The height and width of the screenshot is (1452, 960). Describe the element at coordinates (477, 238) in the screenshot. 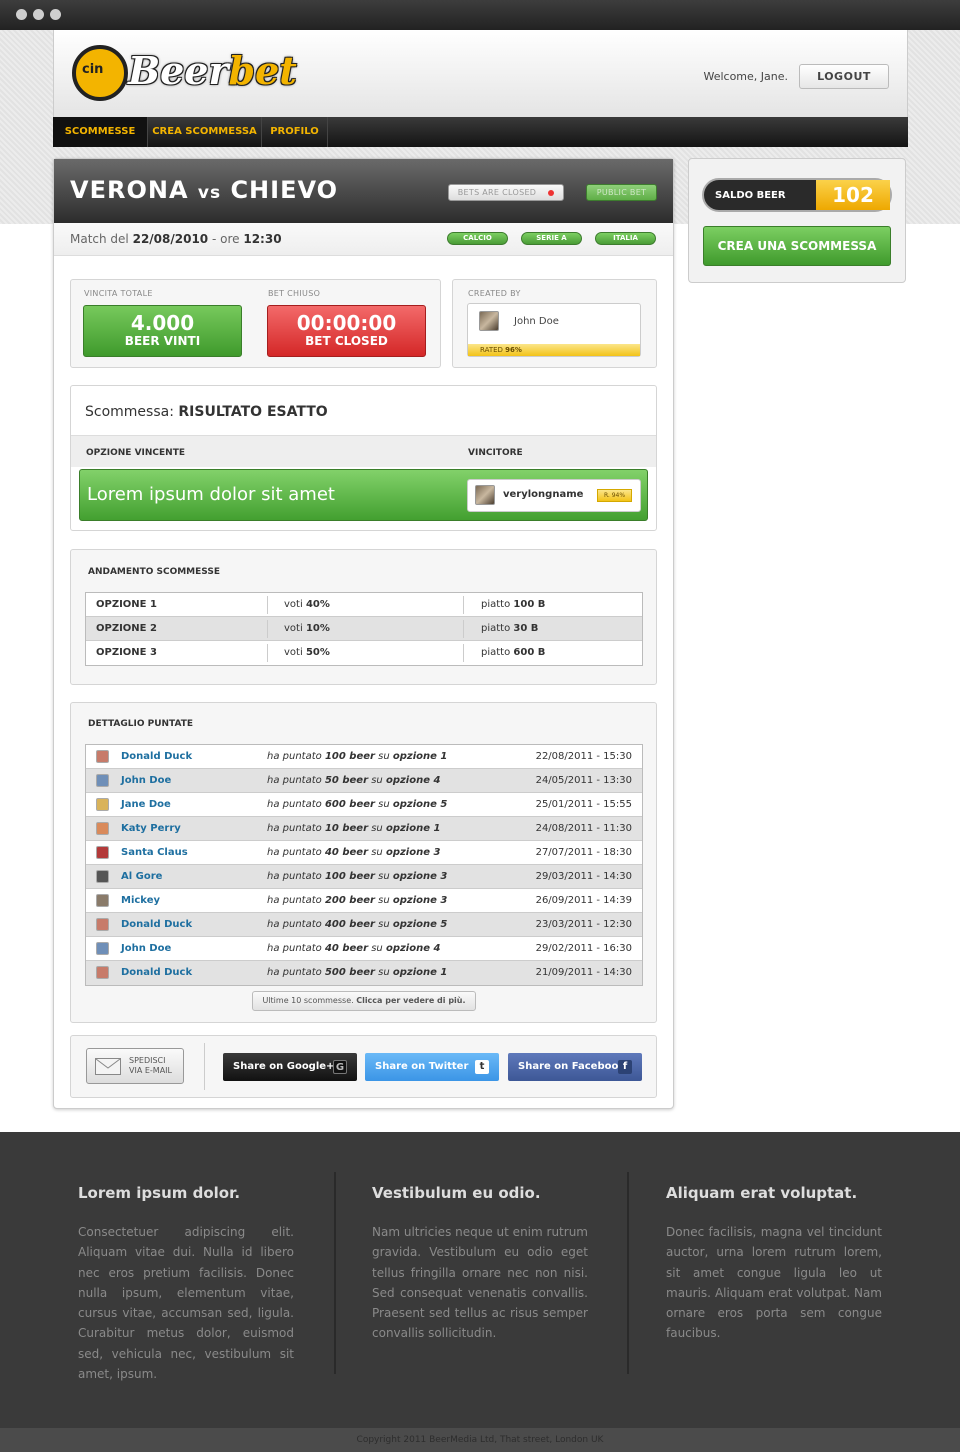

I see `tag-calcio: CALCIO` at that location.